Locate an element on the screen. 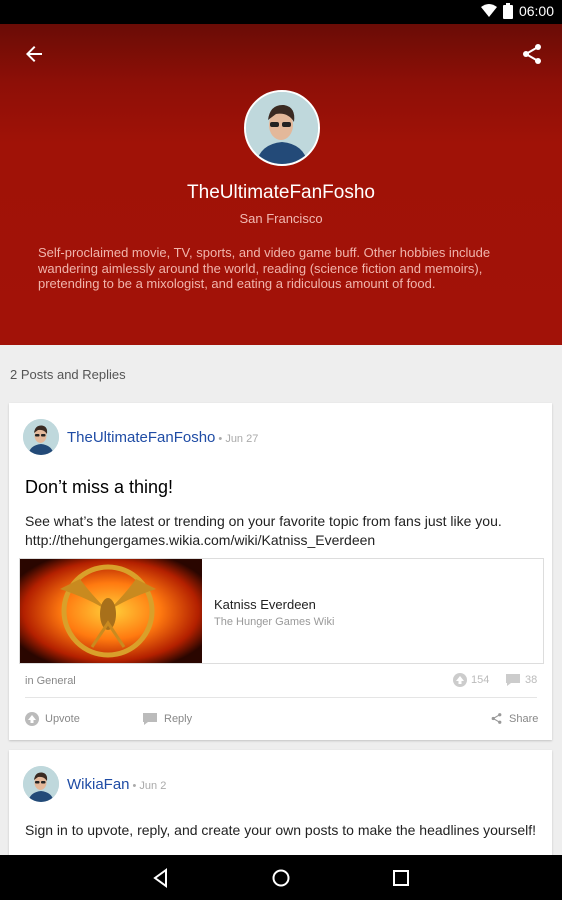 The height and width of the screenshot is (900, 562). profile-location: San Francisco is located at coordinates (281, 218).